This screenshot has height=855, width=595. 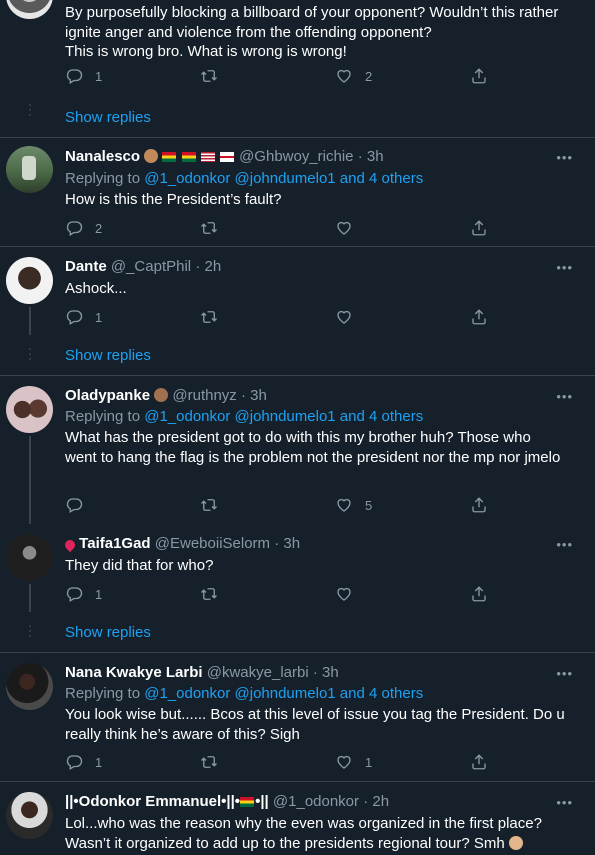 What do you see at coordinates (134, 672) in the screenshot?
I see `display-name: Nana Kwakye Larbi` at bounding box center [134, 672].